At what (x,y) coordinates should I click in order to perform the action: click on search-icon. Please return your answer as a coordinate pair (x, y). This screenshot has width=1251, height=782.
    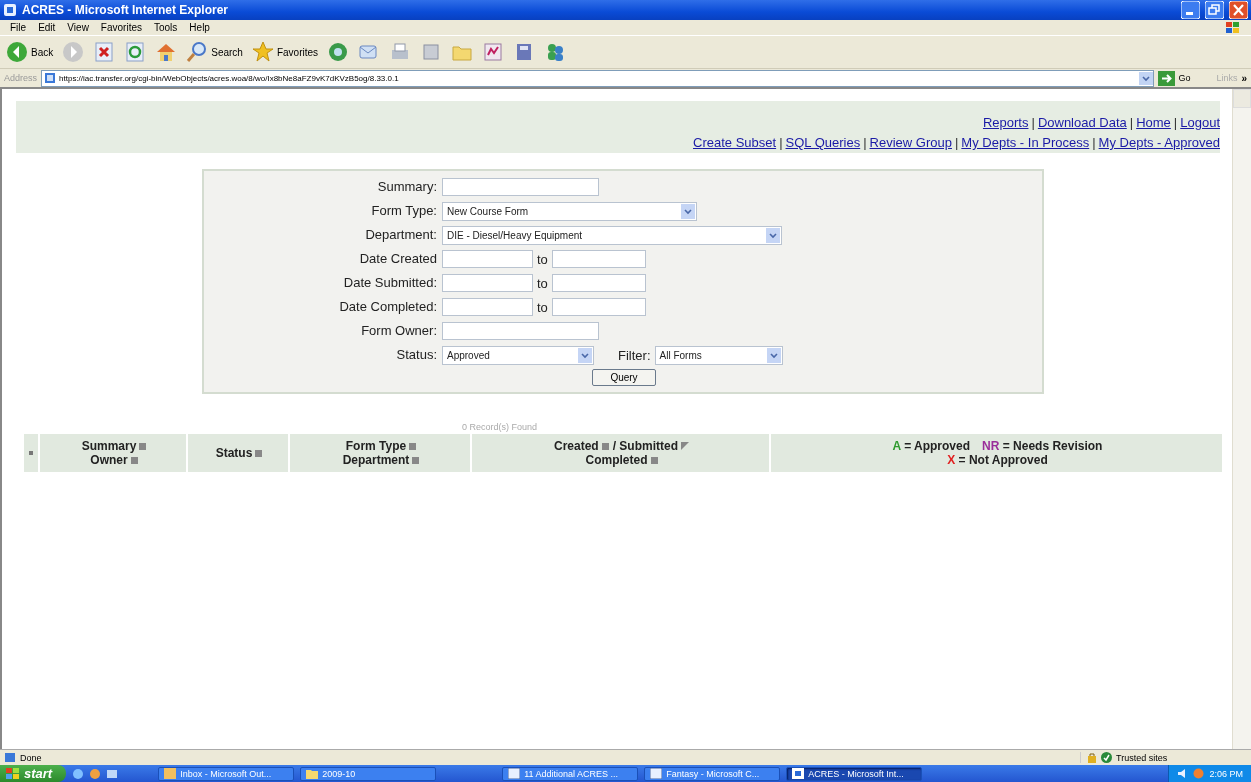
    Looking at the image, I should click on (197, 52).